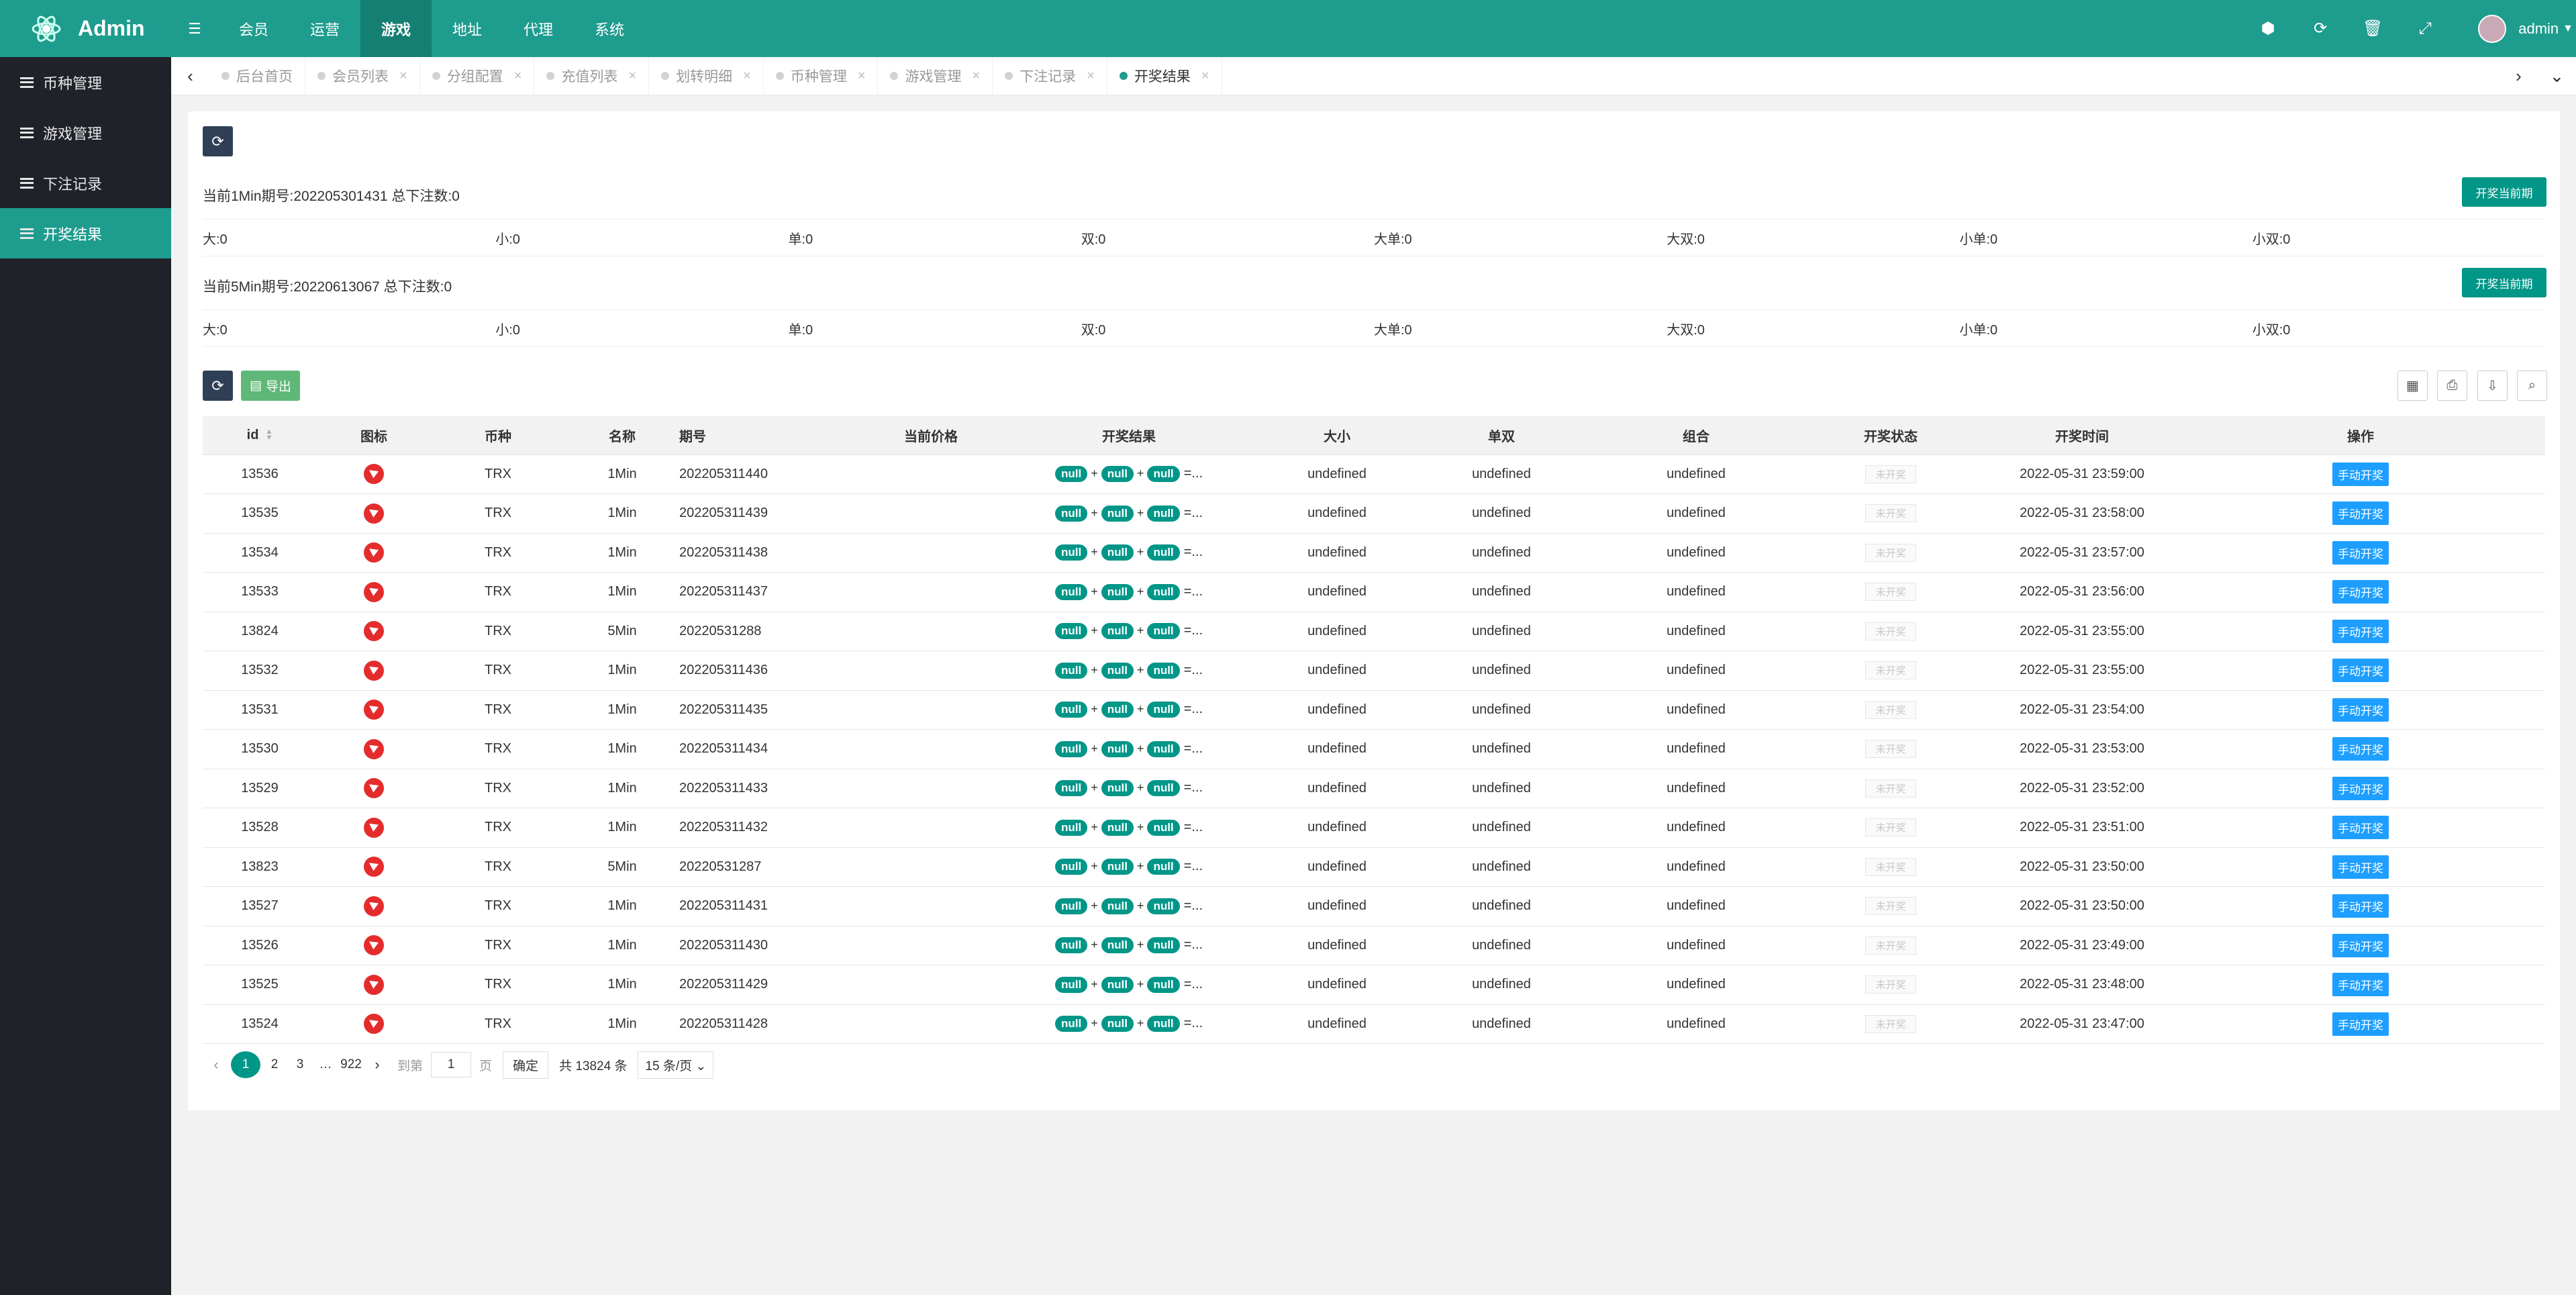  Describe the element at coordinates (324, 29) in the screenshot. I see `nav-operations: 运营` at that location.